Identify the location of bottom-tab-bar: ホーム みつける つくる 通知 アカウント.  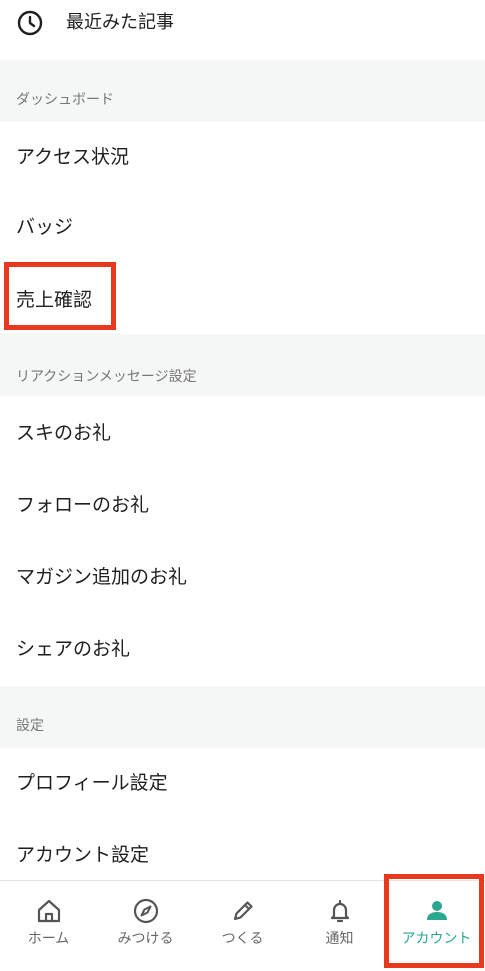
(242, 925).